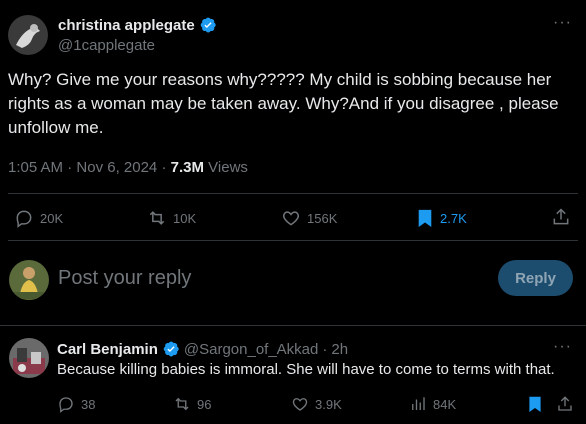 This screenshot has height=424, width=586. I want to click on like-count: 156K, so click(322, 218).